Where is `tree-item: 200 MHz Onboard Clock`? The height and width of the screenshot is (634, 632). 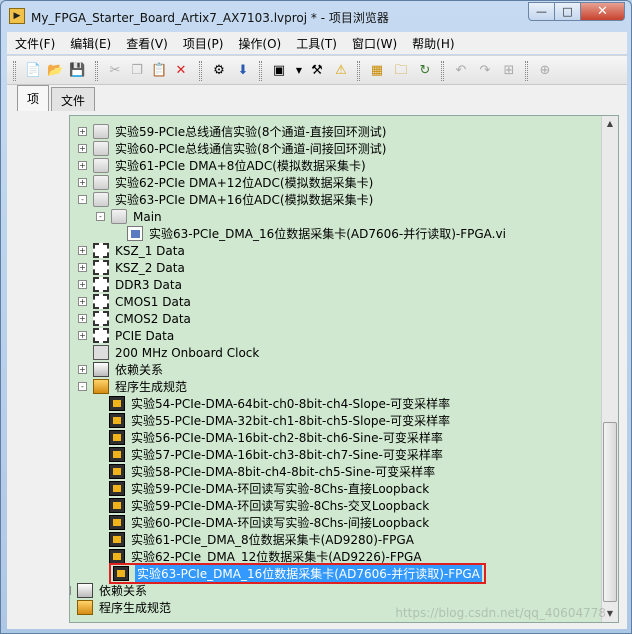 tree-item: 200 MHz Onboard Clock is located at coordinates (168, 352).